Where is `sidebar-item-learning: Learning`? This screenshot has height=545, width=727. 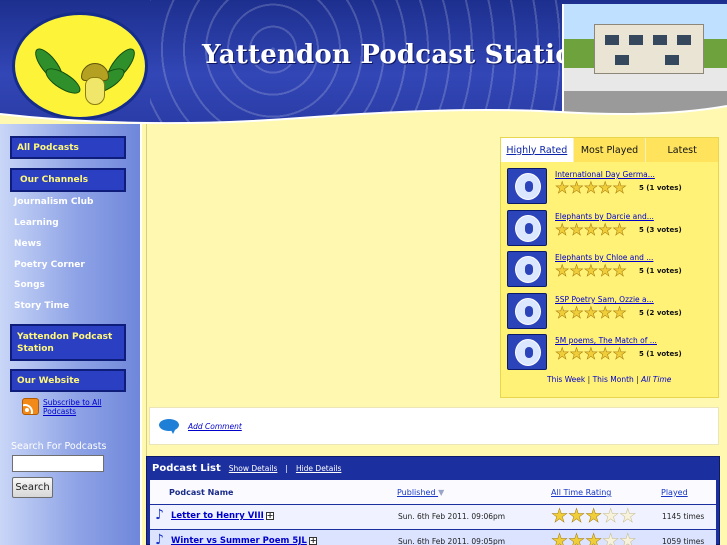
sidebar-item-learning: Learning is located at coordinates (36, 223).